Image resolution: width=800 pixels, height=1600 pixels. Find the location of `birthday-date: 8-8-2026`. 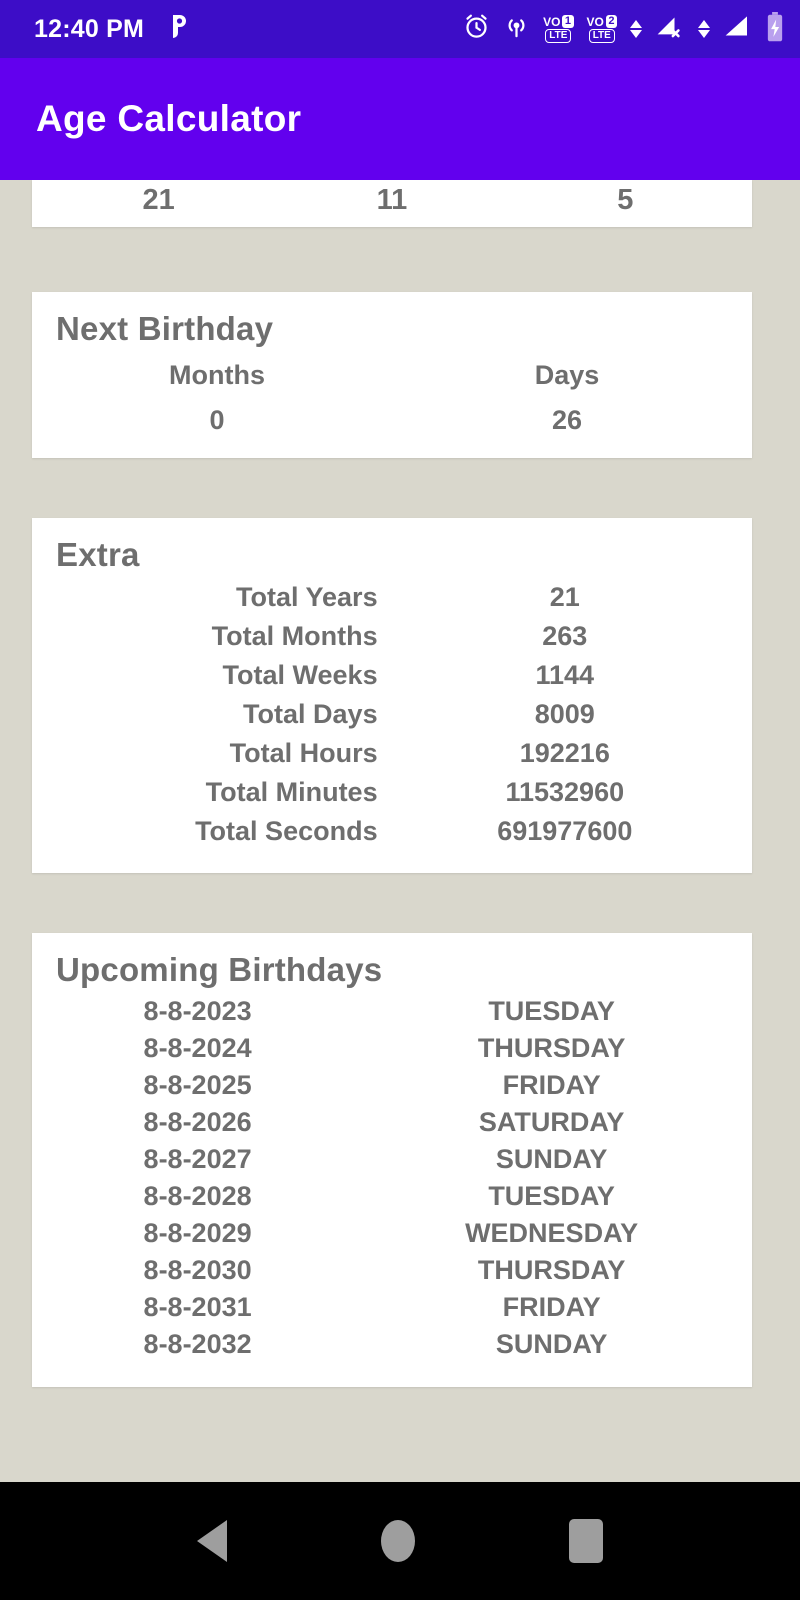

birthday-date: 8-8-2026 is located at coordinates (197, 1122).